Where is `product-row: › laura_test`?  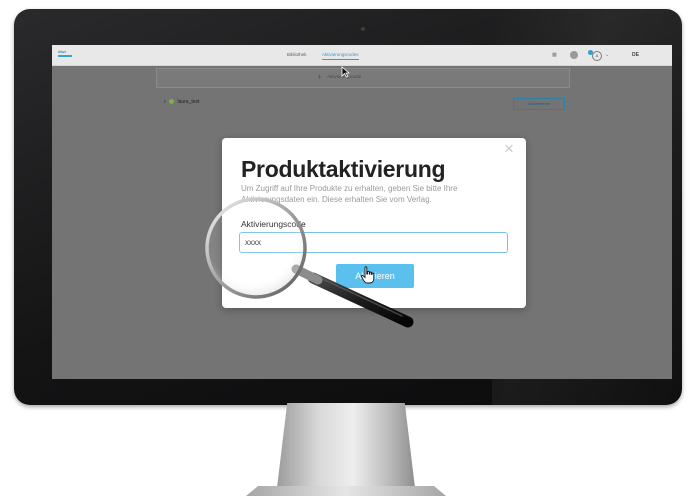
product-row: › laura_test is located at coordinates (181, 104).